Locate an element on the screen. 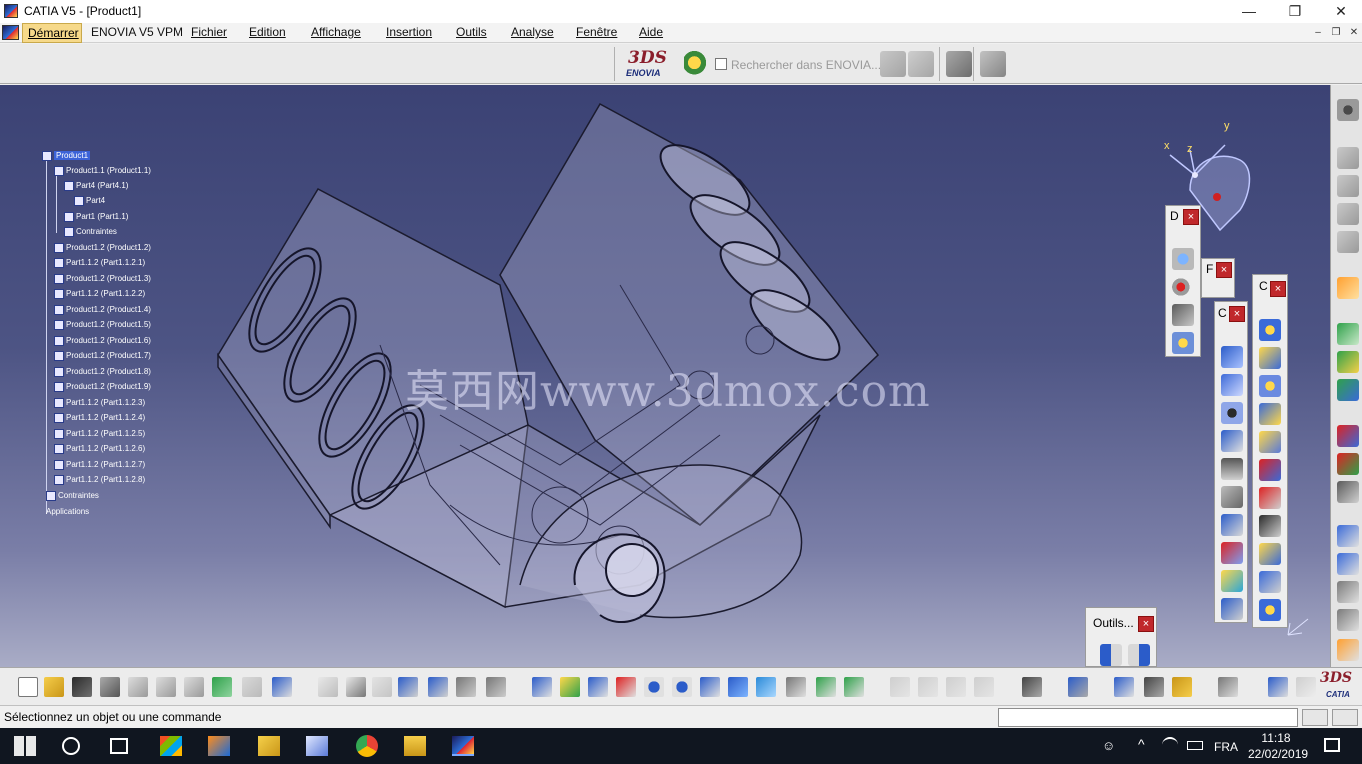 The image size is (1362, 764). fix-together-icon is located at coordinates (1232, 497).